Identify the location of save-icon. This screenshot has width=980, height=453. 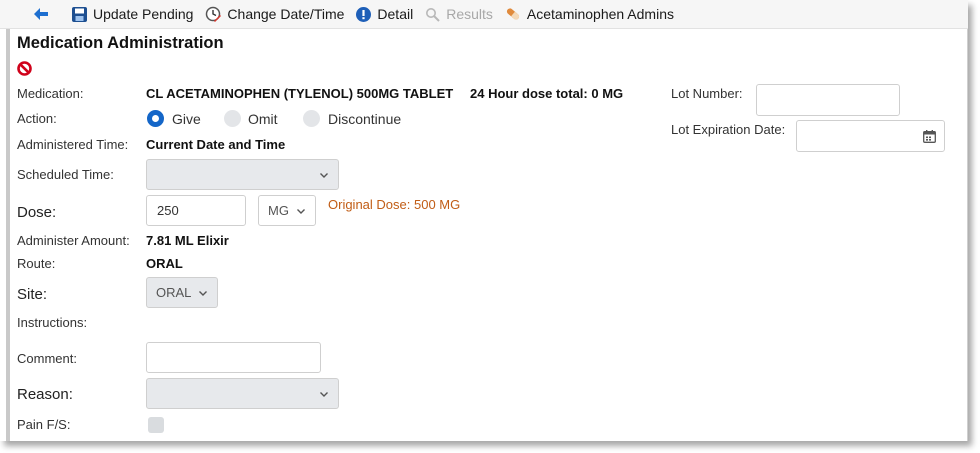
(79, 14).